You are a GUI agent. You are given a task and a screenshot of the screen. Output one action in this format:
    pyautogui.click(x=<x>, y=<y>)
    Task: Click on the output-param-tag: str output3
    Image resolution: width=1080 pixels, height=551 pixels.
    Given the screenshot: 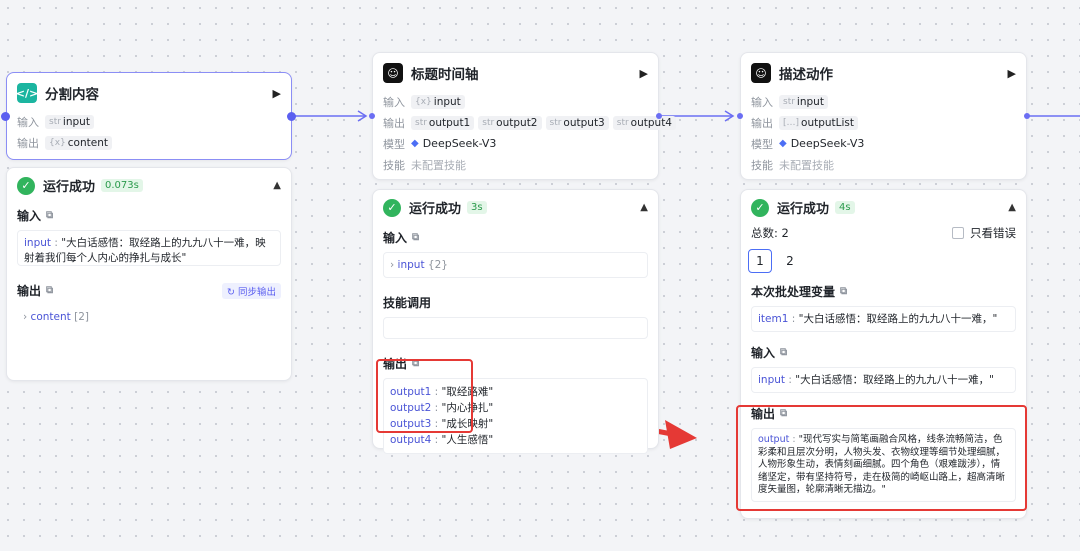 What is the action you would take?
    pyautogui.click(x=577, y=122)
    